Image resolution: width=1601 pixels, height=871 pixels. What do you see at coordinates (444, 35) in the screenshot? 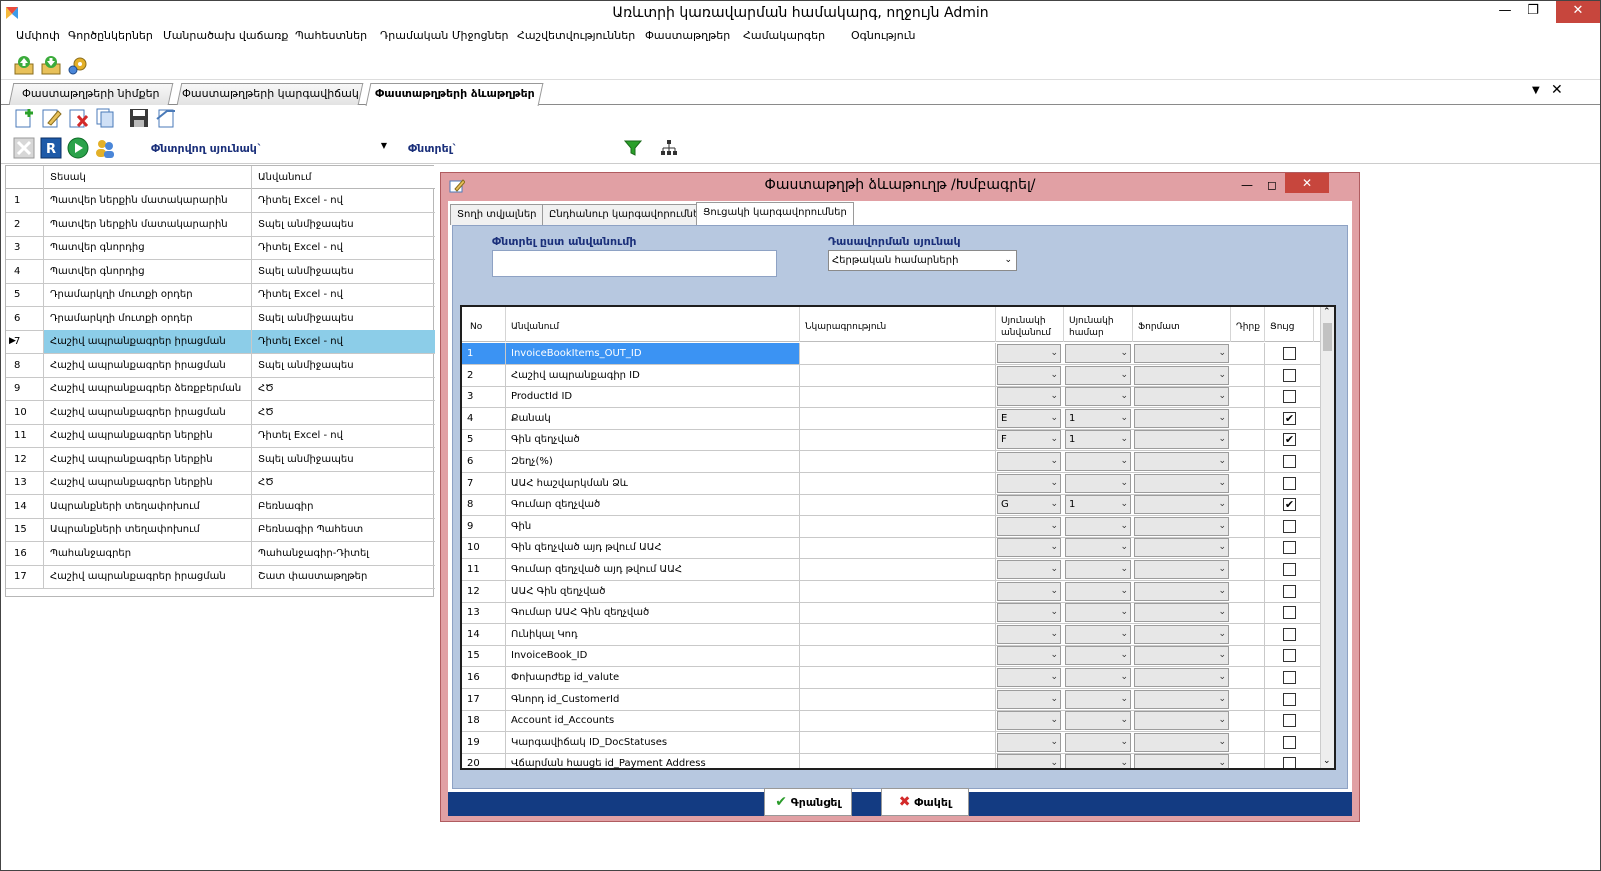
I see `menu-item-cash: Դրամական Միջոցներ` at bounding box center [444, 35].